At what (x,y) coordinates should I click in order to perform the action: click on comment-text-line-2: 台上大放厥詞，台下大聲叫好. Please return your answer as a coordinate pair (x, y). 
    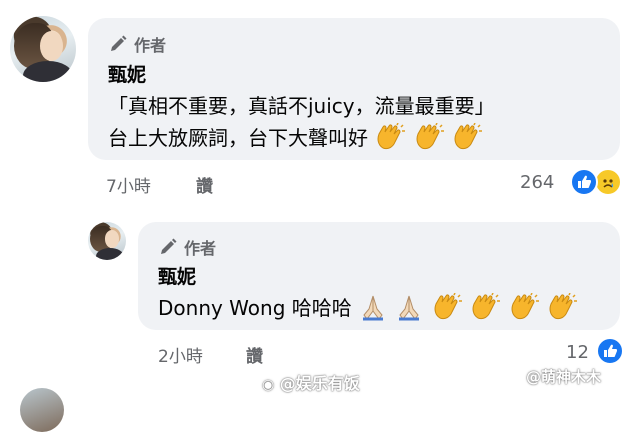
    Looking at the image, I should click on (295, 139).